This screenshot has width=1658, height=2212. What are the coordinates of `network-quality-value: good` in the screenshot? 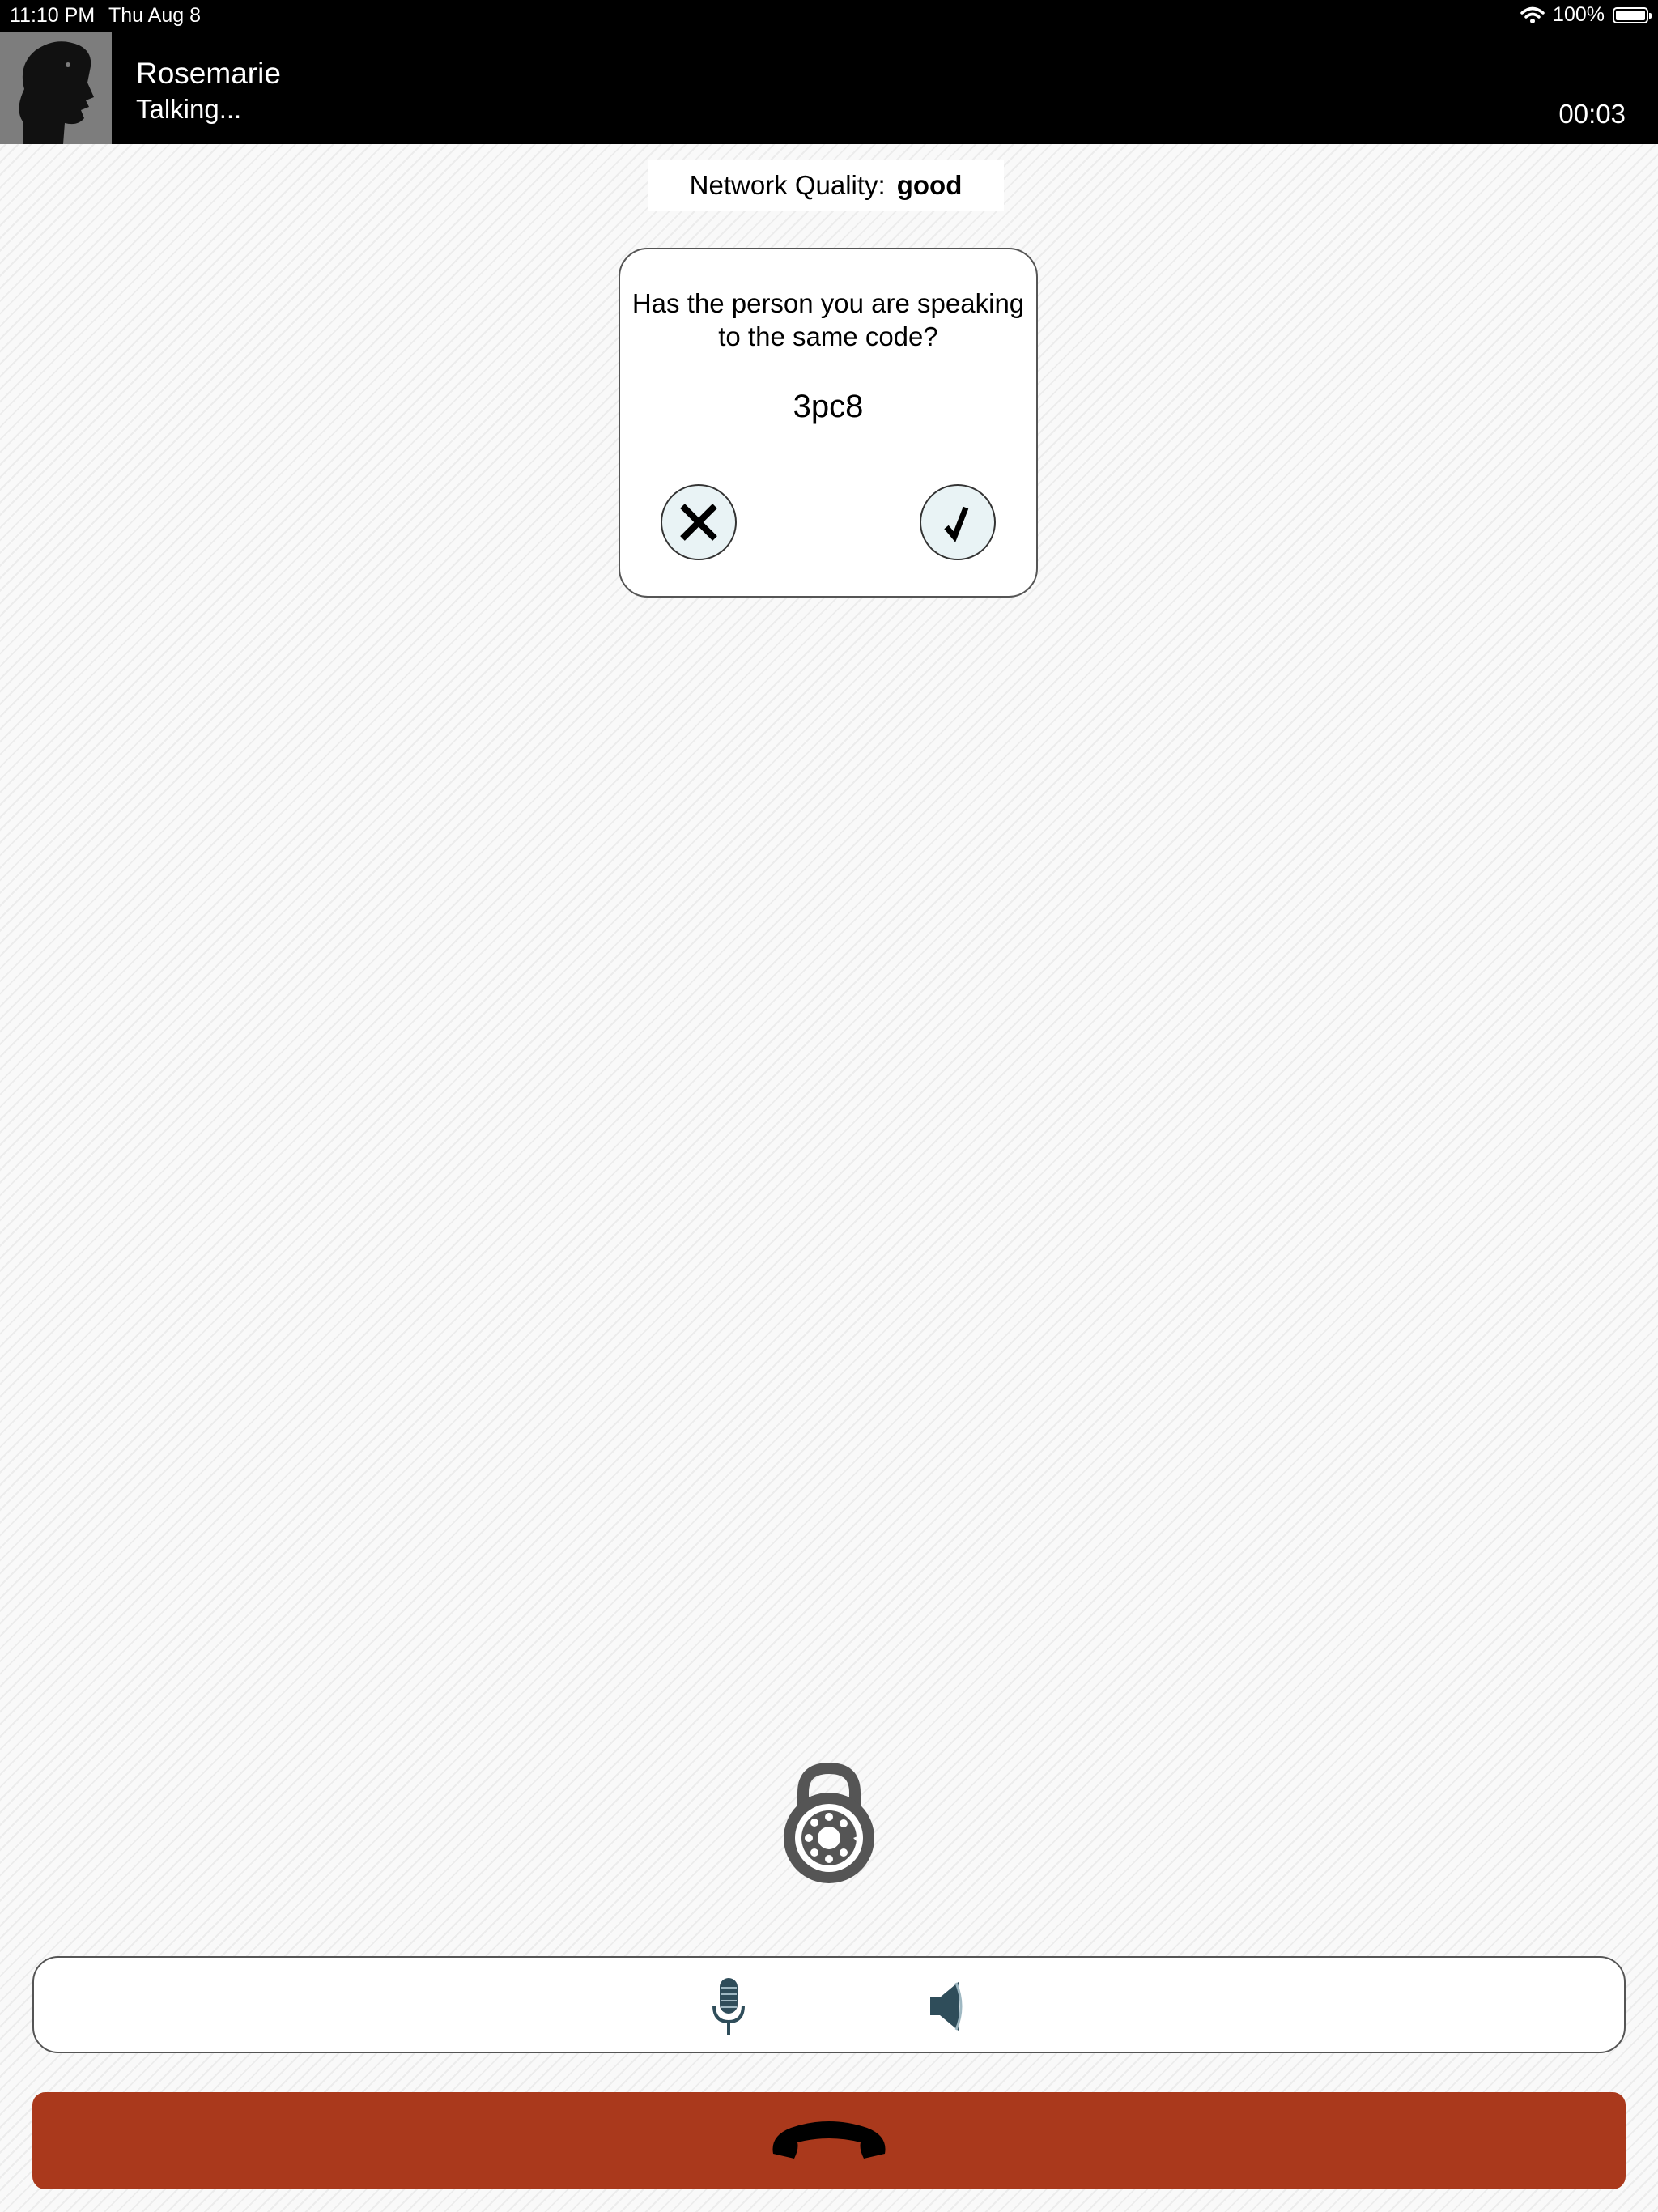 It's located at (929, 185).